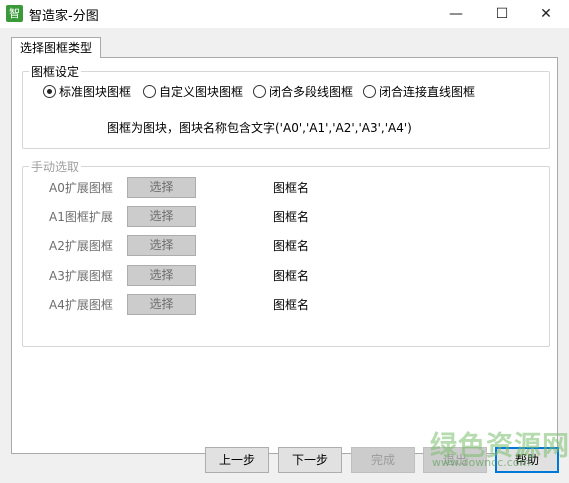 This screenshot has height=483, width=569. What do you see at coordinates (427, 91) in the screenshot?
I see `radio-label: 闭合连接直线图框` at bounding box center [427, 91].